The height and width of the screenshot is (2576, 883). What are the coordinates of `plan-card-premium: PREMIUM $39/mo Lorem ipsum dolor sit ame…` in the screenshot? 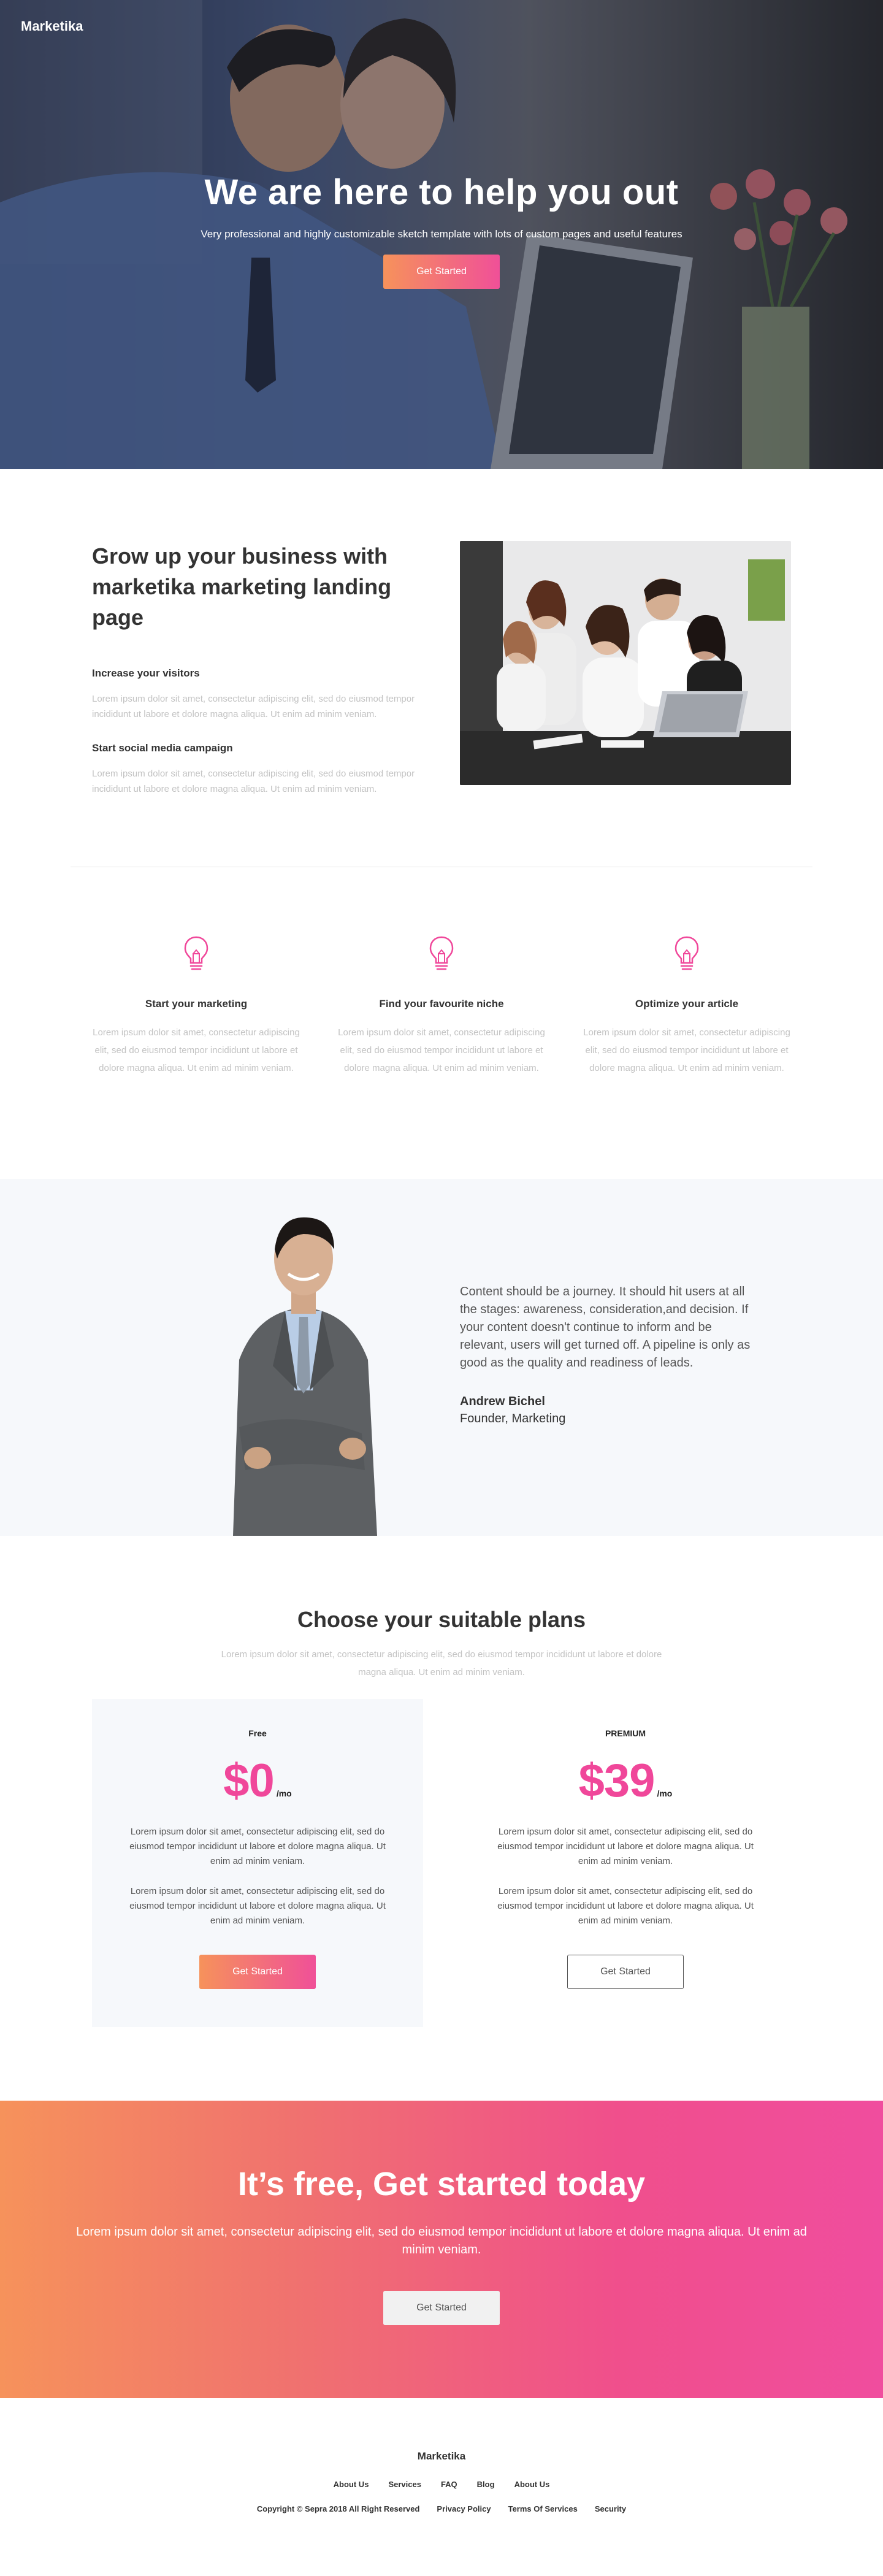 It's located at (625, 1863).